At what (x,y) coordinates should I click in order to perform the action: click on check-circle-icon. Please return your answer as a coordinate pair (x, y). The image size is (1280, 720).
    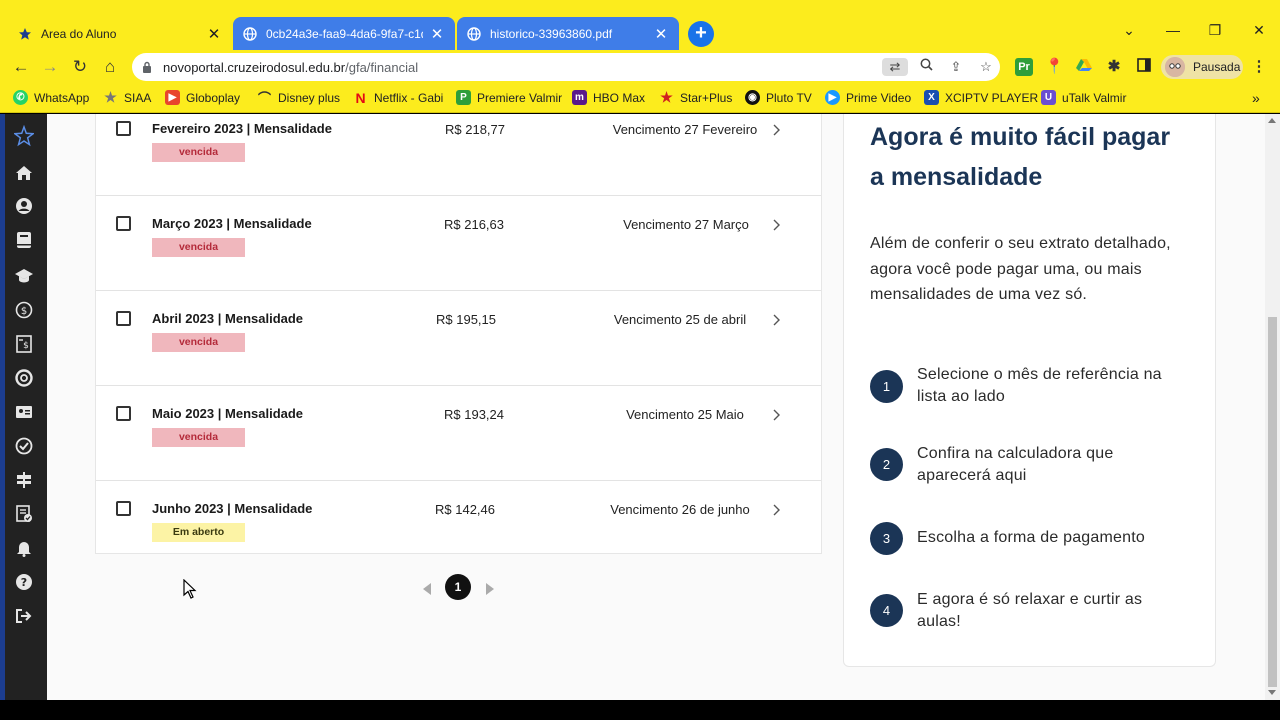
    Looking at the image, I should click on (24, 446).